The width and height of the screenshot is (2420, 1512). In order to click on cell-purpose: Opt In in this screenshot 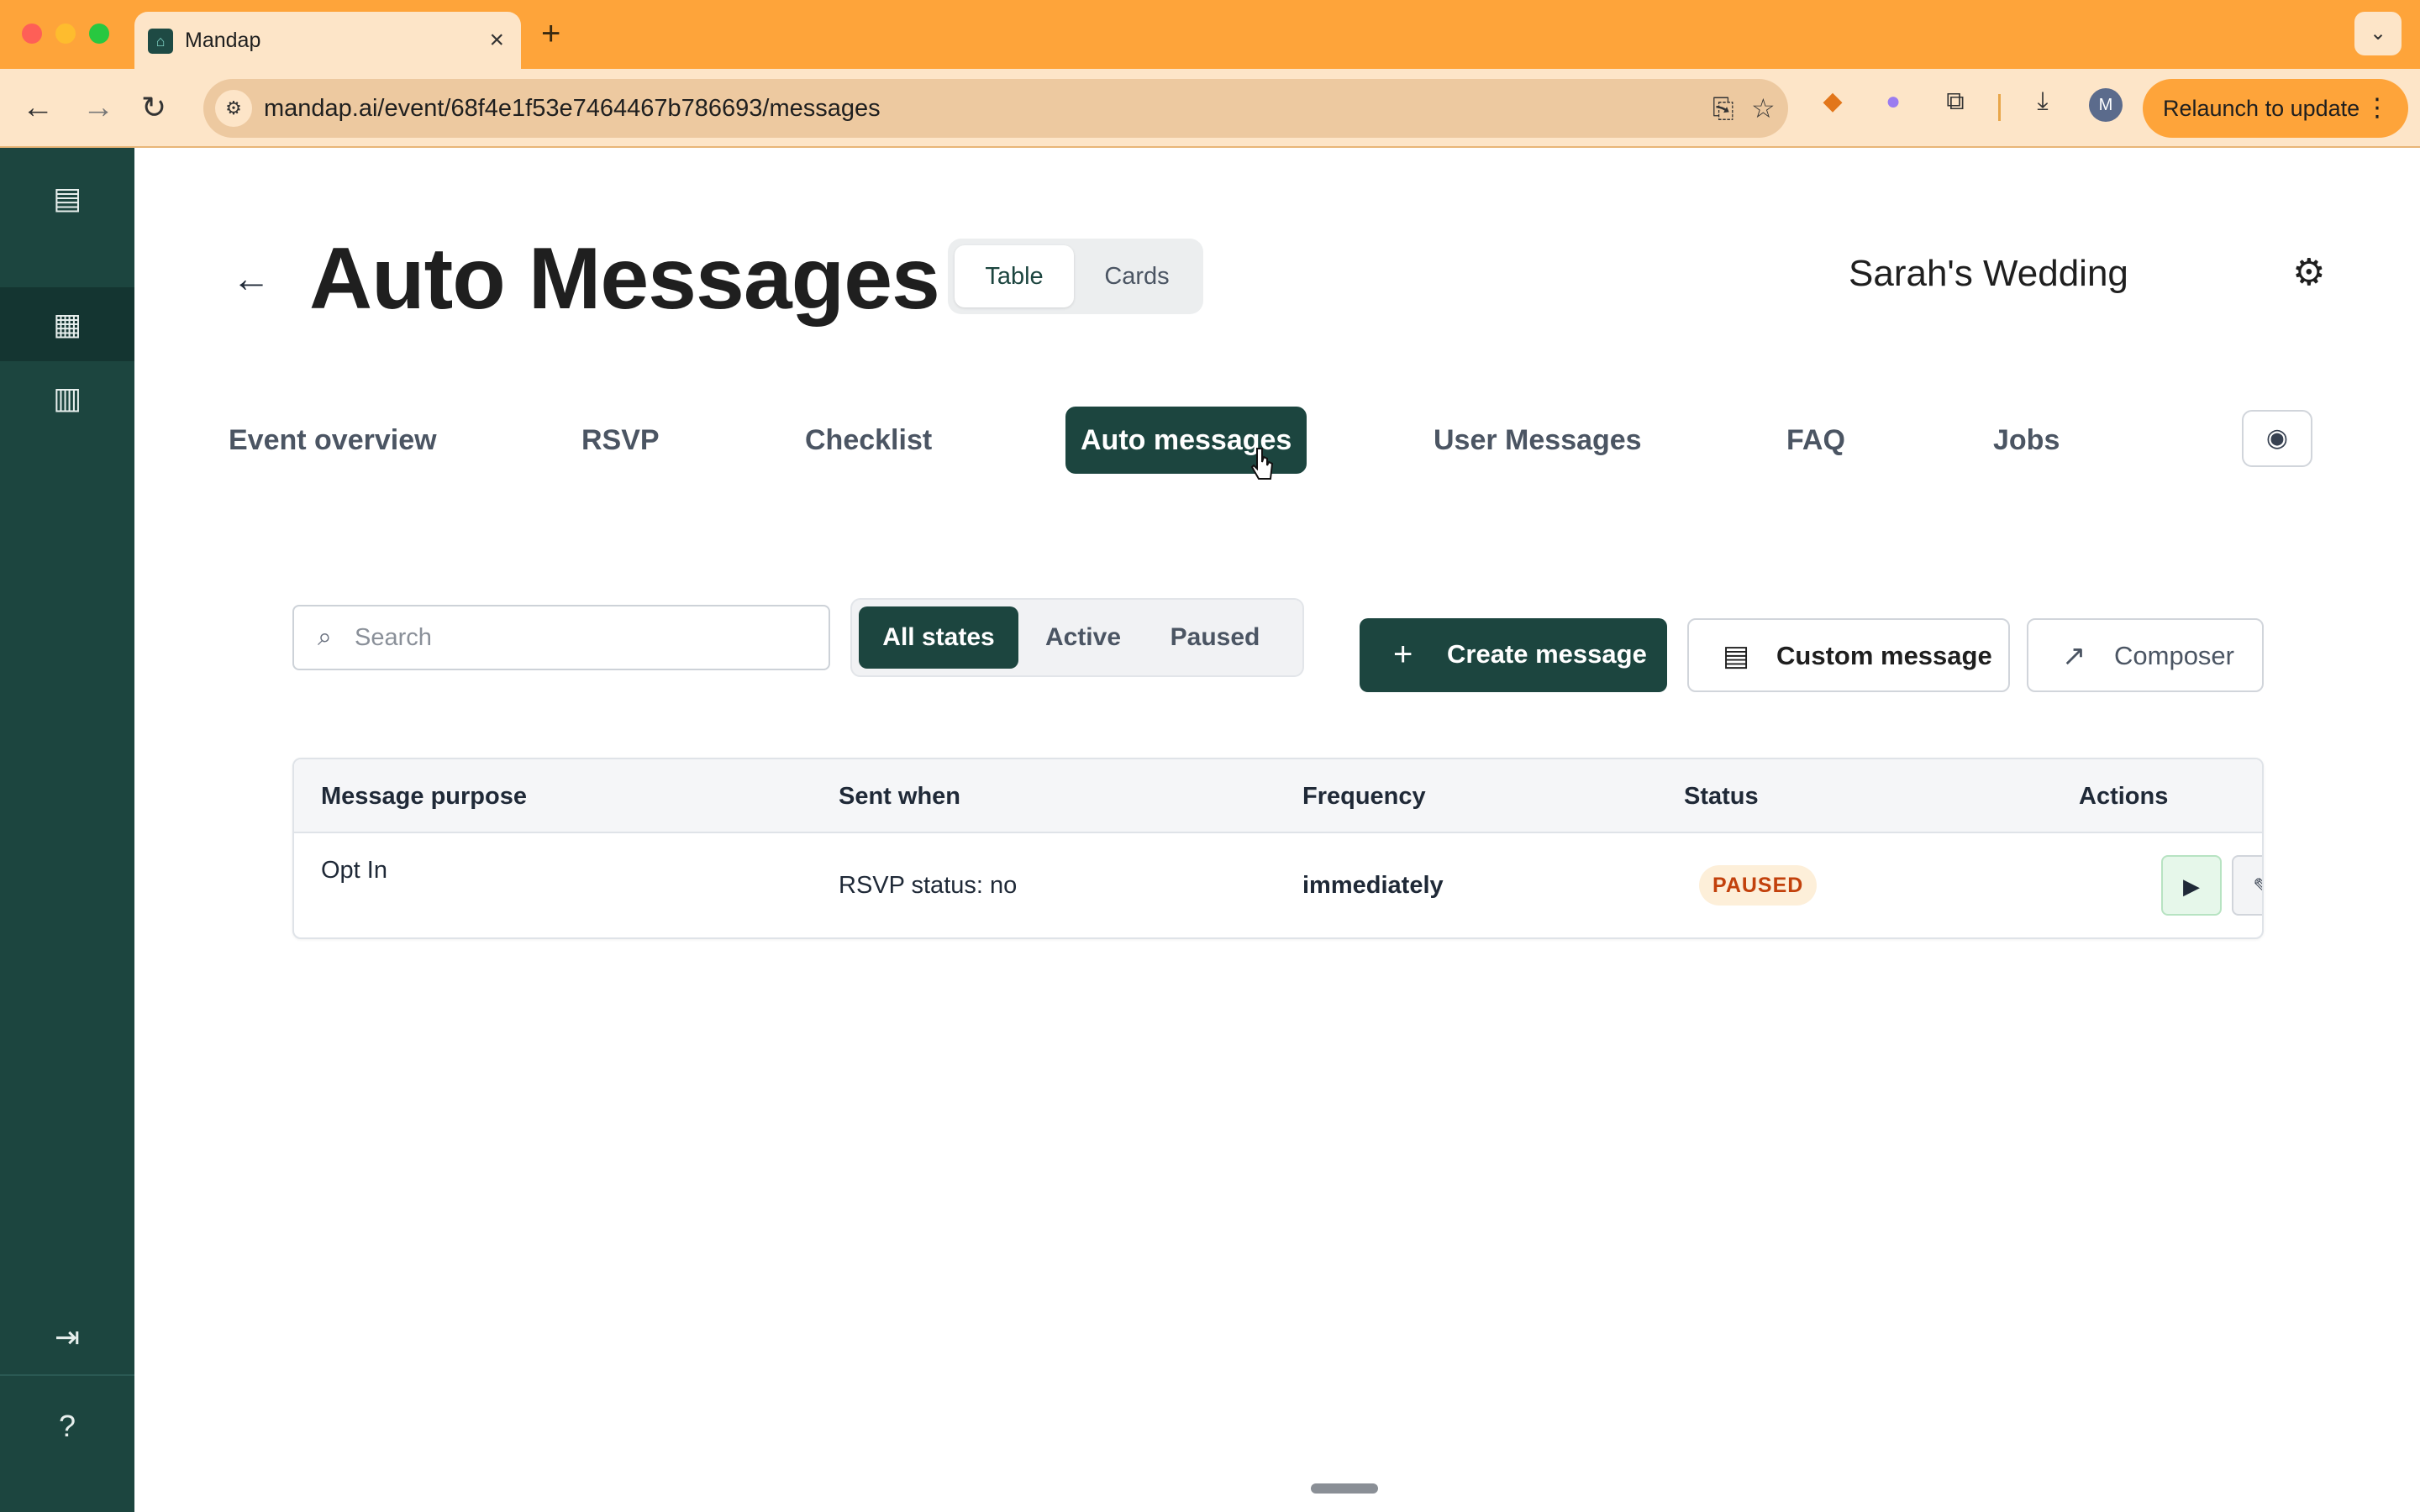, I will do `click(354, 870)`.